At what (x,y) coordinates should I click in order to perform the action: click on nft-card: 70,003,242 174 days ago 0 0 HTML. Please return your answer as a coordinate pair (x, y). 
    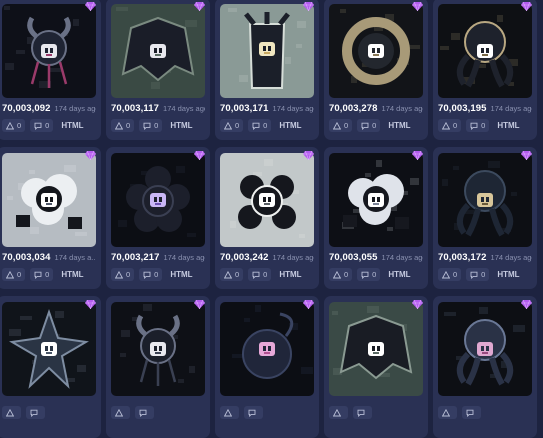
    Looking at the image, I should click on (267, 218).